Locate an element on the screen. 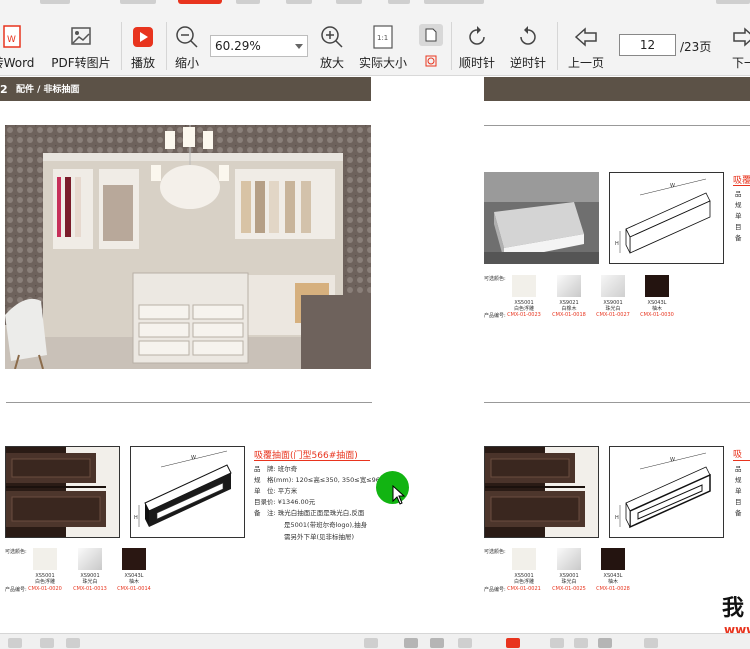  word-icon: W is located at coordinates (13, 37).